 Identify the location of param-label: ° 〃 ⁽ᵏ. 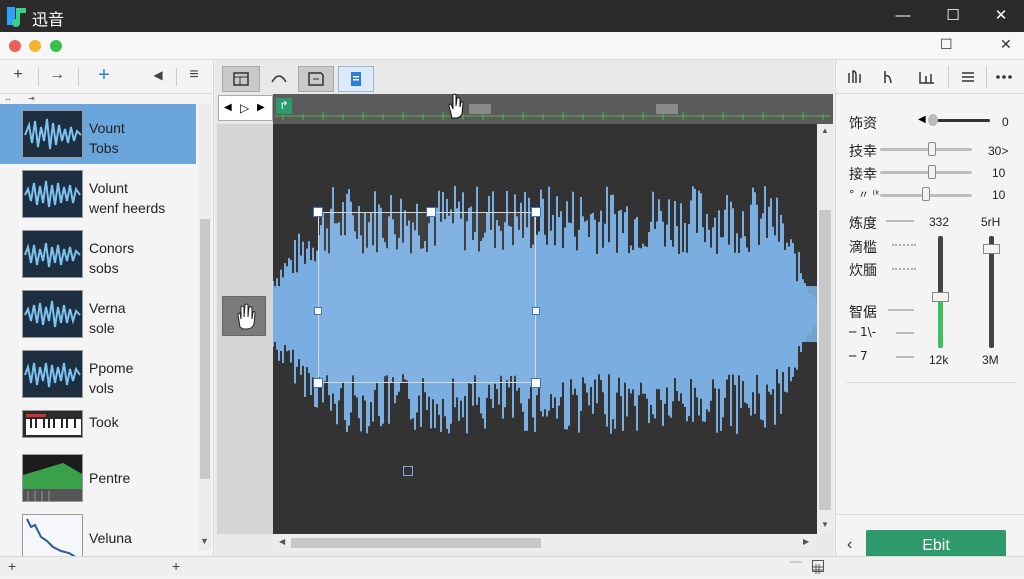
(864, 194).